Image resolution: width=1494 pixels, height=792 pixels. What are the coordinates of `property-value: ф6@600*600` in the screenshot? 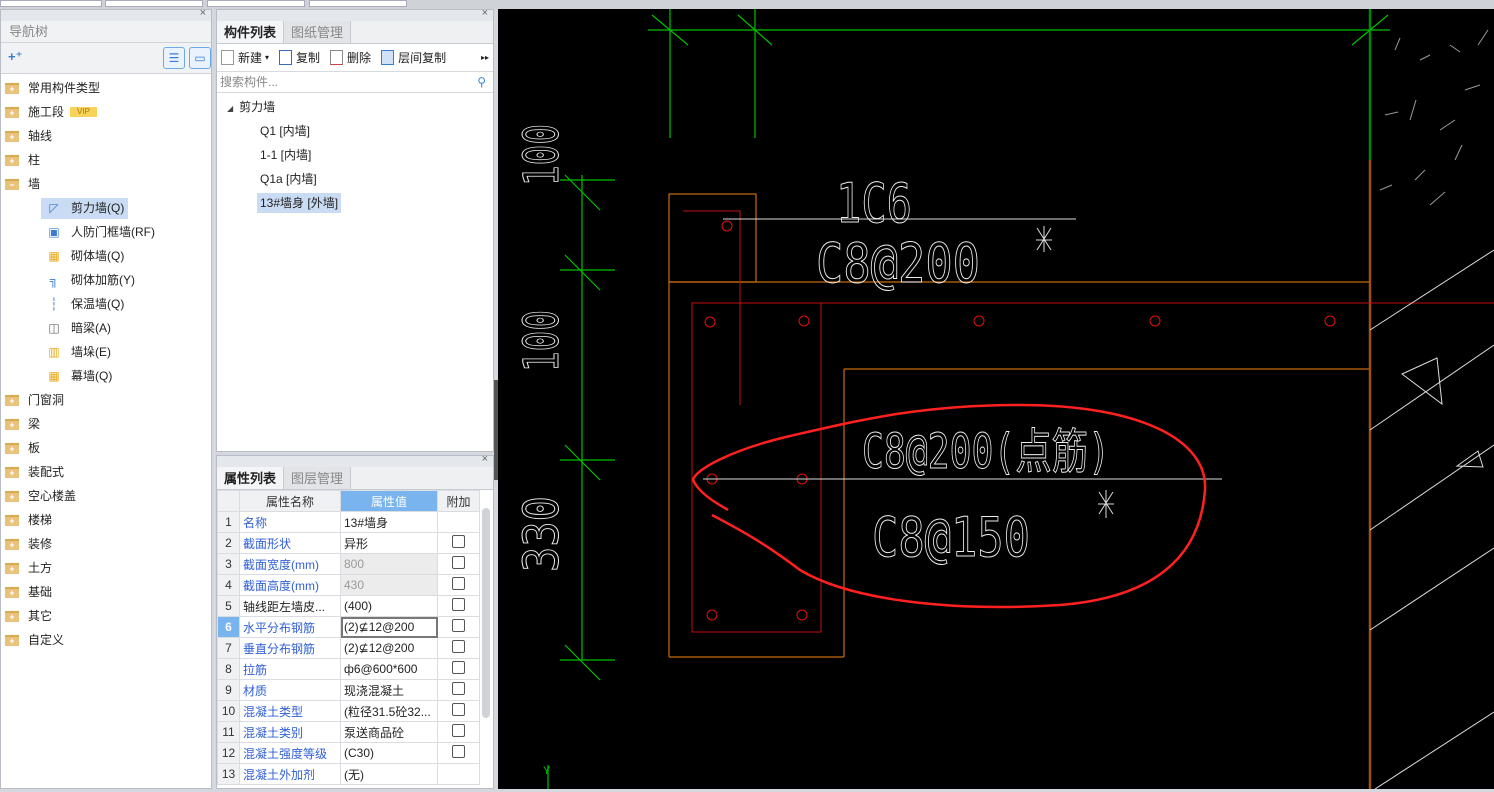 It's located at (389, 669).